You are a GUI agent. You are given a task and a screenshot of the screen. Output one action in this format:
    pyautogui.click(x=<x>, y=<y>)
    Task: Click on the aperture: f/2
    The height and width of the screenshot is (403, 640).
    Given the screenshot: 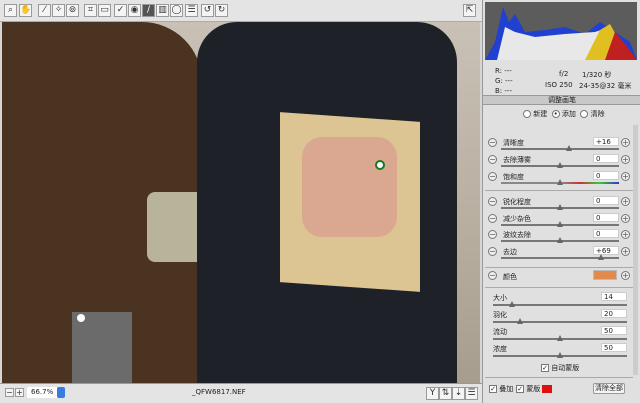 What is the action you would take?
    pyautogui.click(x=564, y=74)
    